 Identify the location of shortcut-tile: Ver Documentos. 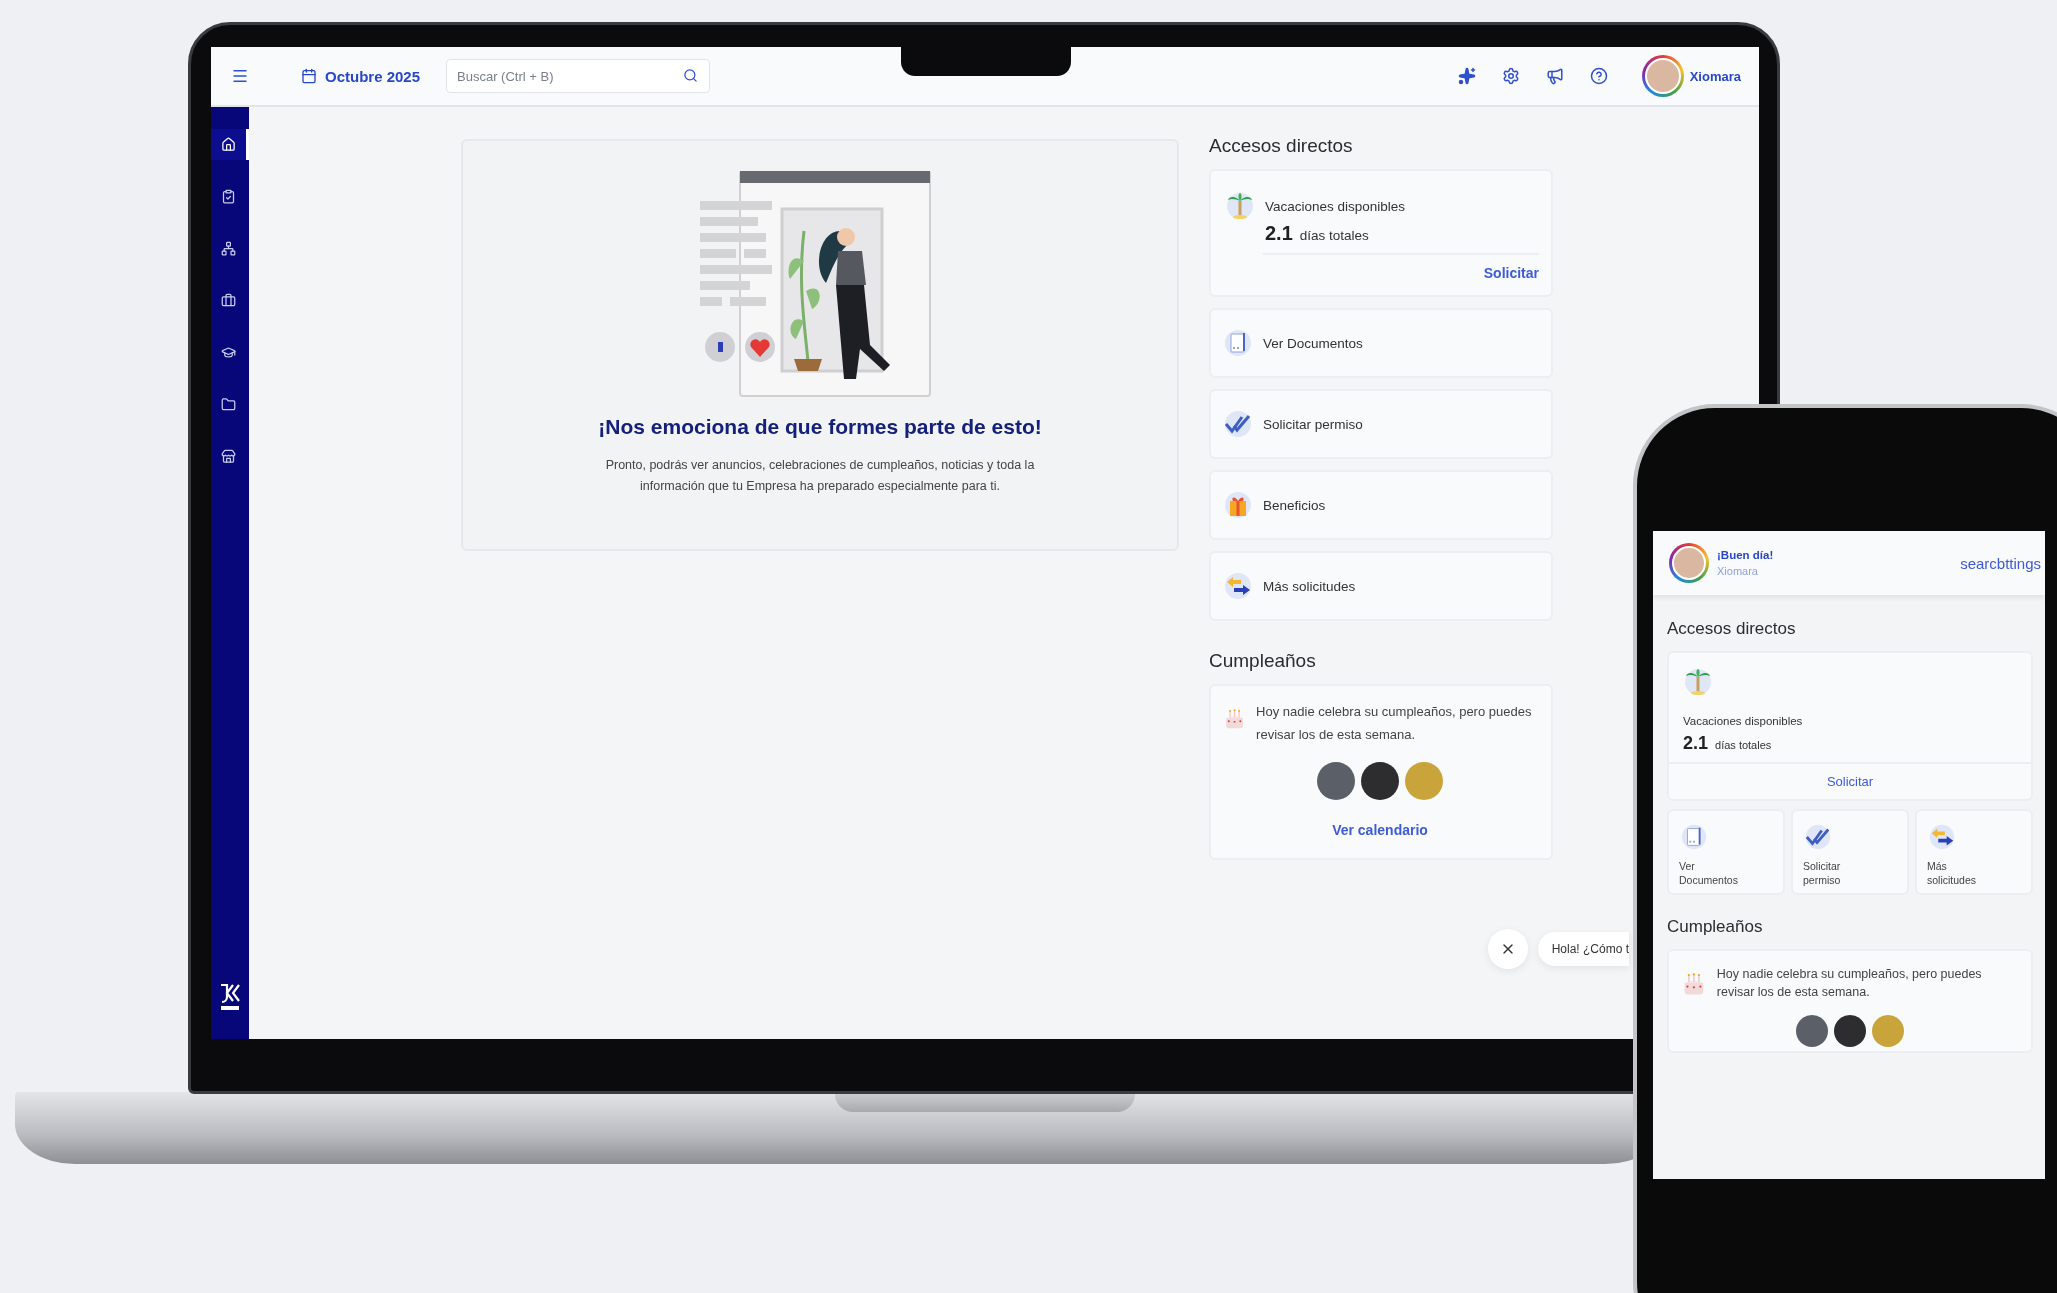
(1726, 852).